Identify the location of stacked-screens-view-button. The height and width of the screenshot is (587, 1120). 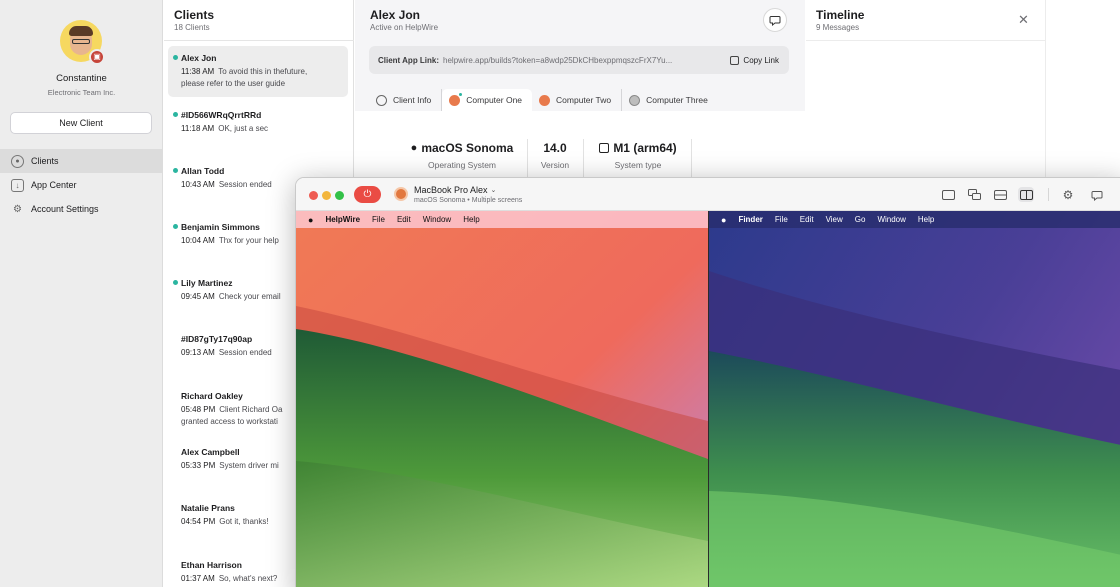
(1000, 194).